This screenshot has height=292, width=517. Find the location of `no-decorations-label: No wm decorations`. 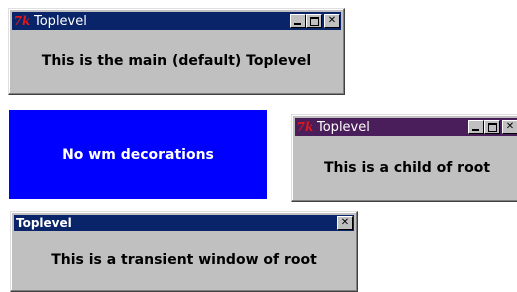

no-decorations-label: No wm decorations is located at coordinates (138, 154).